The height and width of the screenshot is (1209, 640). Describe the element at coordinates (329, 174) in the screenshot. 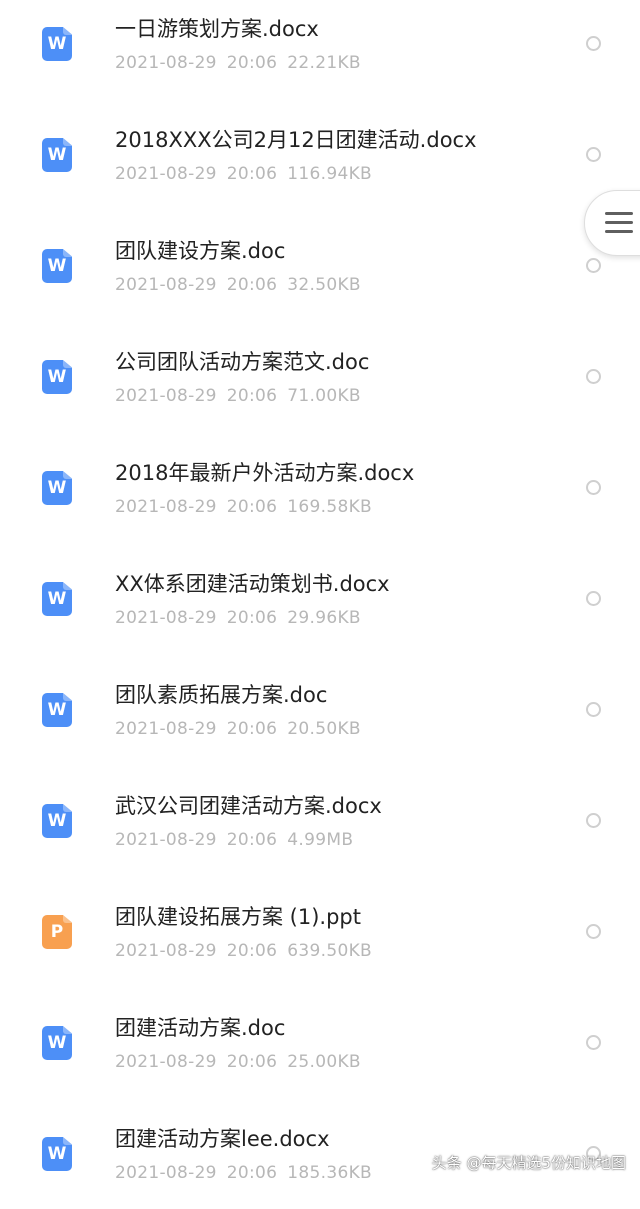

I see `file-size: 116.94KB` at that location.